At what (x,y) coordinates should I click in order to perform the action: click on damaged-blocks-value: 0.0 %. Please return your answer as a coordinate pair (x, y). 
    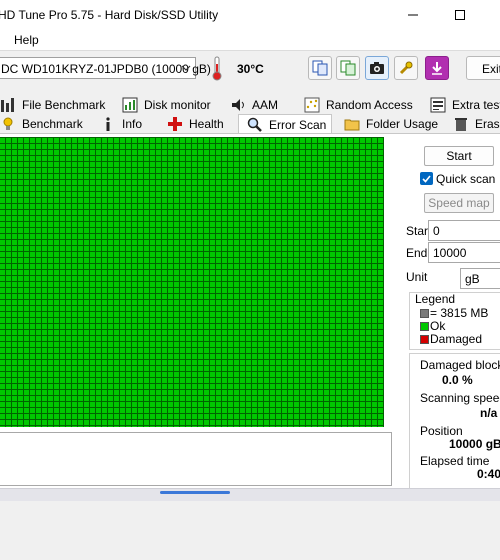
    Looking at the image, I should click on (457, 380).